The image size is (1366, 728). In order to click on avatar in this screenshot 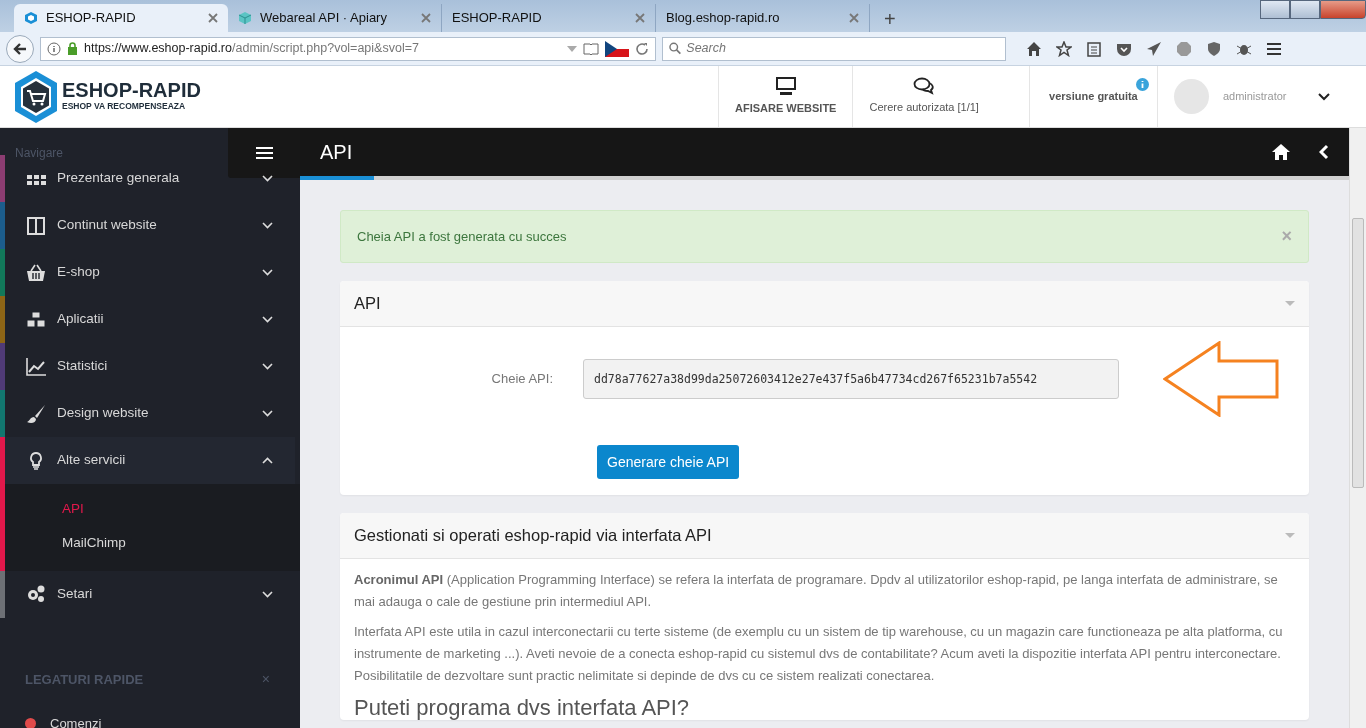, I will do `click(1191, 96)`.